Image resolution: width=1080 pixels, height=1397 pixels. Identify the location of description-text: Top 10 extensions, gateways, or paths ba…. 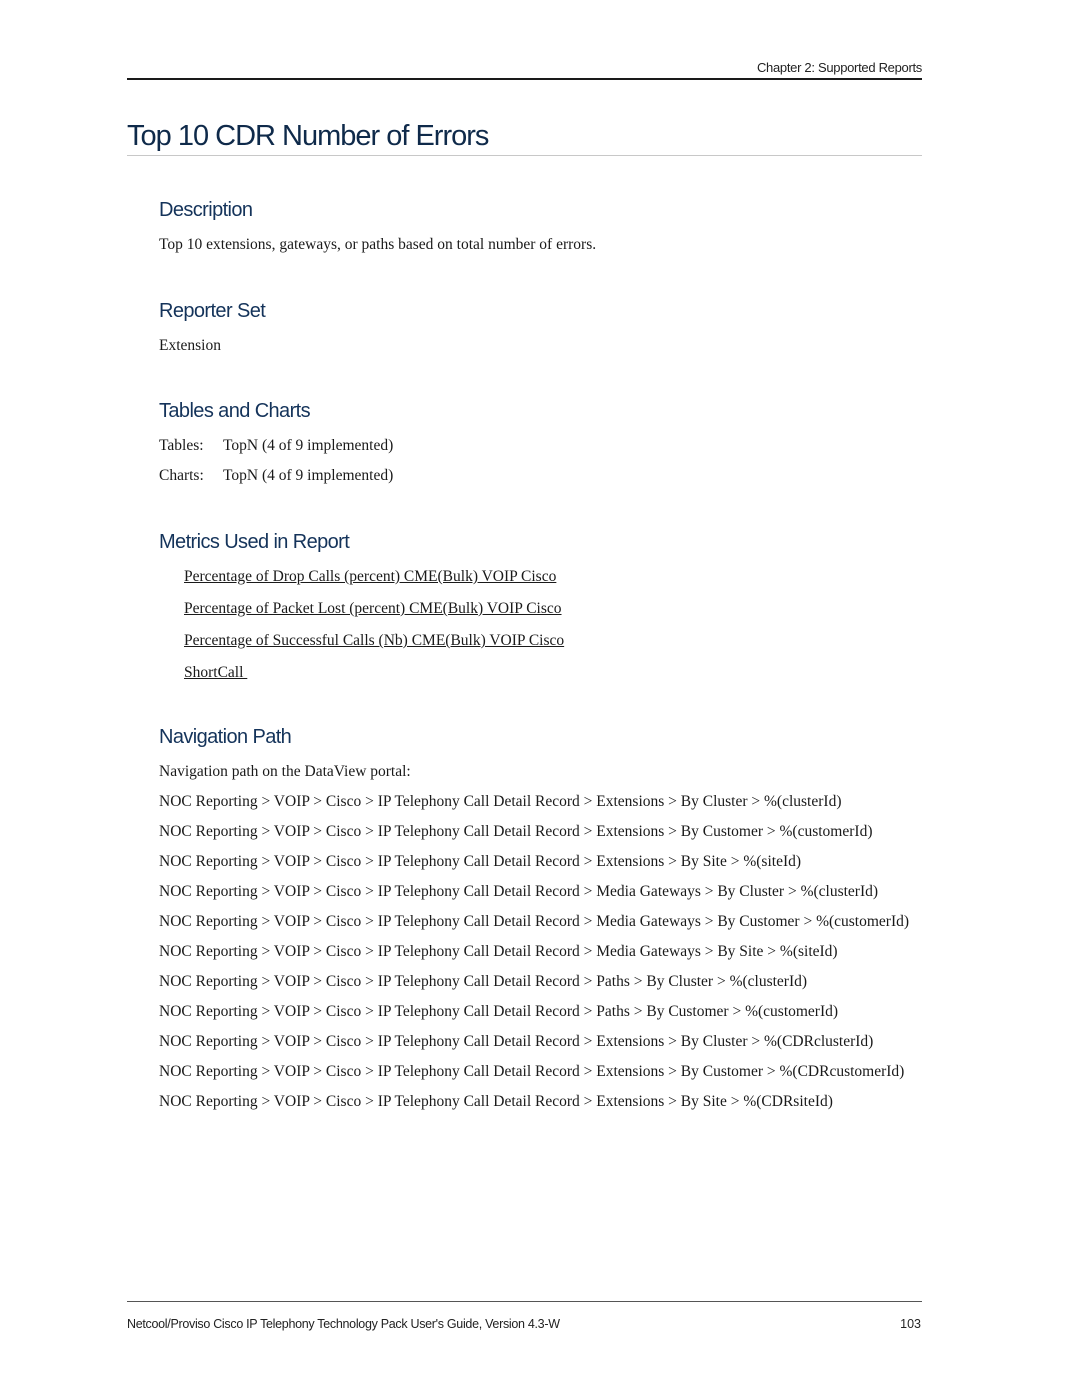
(378, 244).